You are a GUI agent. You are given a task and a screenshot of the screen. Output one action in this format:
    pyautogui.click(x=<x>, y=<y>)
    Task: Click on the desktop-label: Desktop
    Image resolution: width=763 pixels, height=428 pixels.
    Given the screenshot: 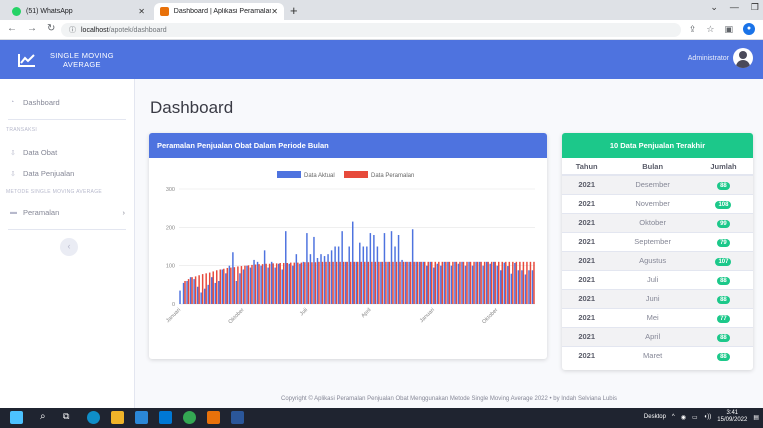 What is the action you would take?
    pyautogui.click(x=655, y=417)
    